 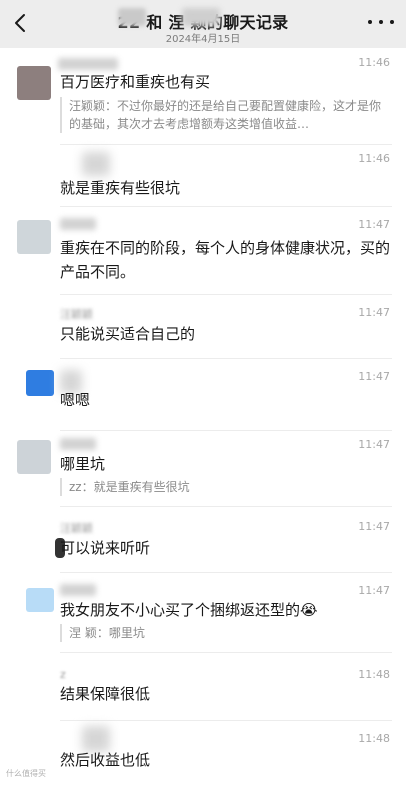 I want to click on message-item: 11:48 然后收益也低, so click(x=203, y=752).